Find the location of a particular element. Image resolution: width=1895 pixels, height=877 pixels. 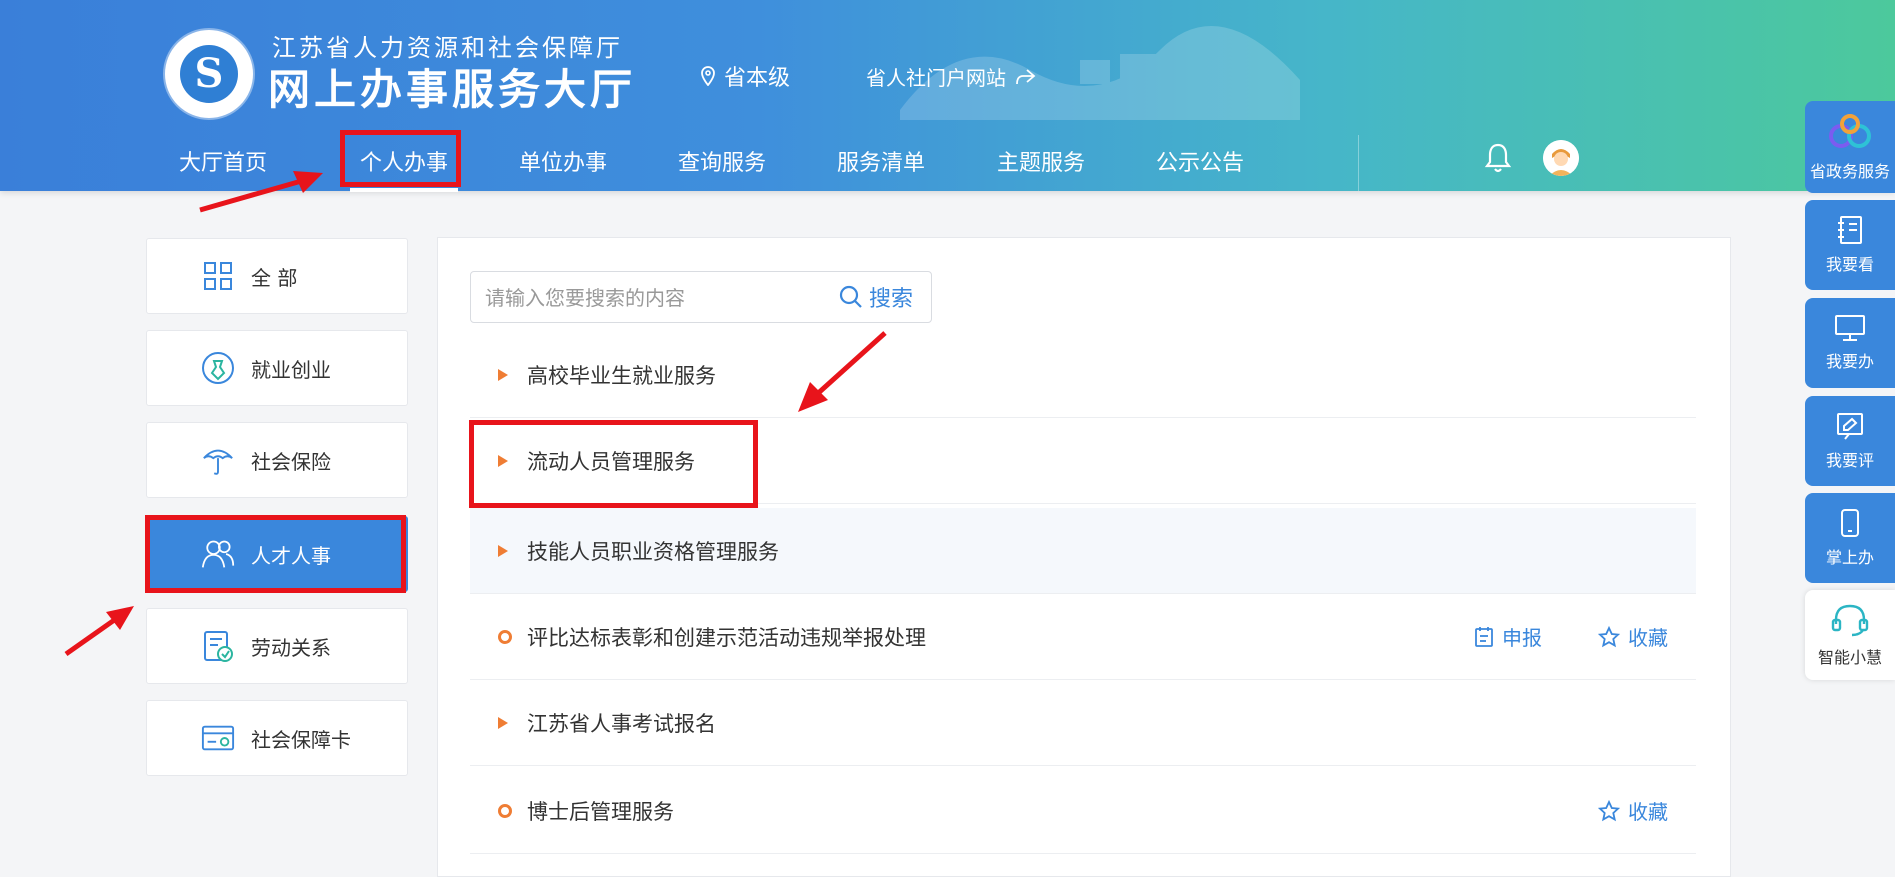

apply-button: 申报 is located at coordinates (1508, 636).